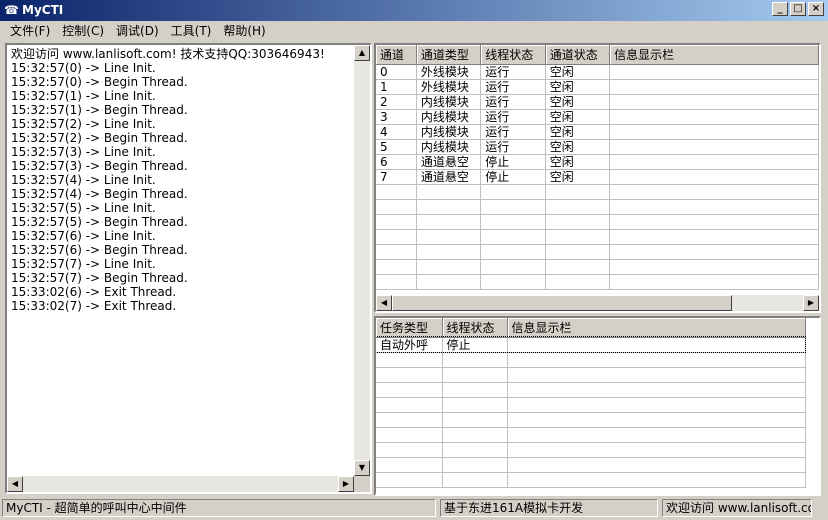  I want to click on scroll-up-button: ▲, so click(362, 53).